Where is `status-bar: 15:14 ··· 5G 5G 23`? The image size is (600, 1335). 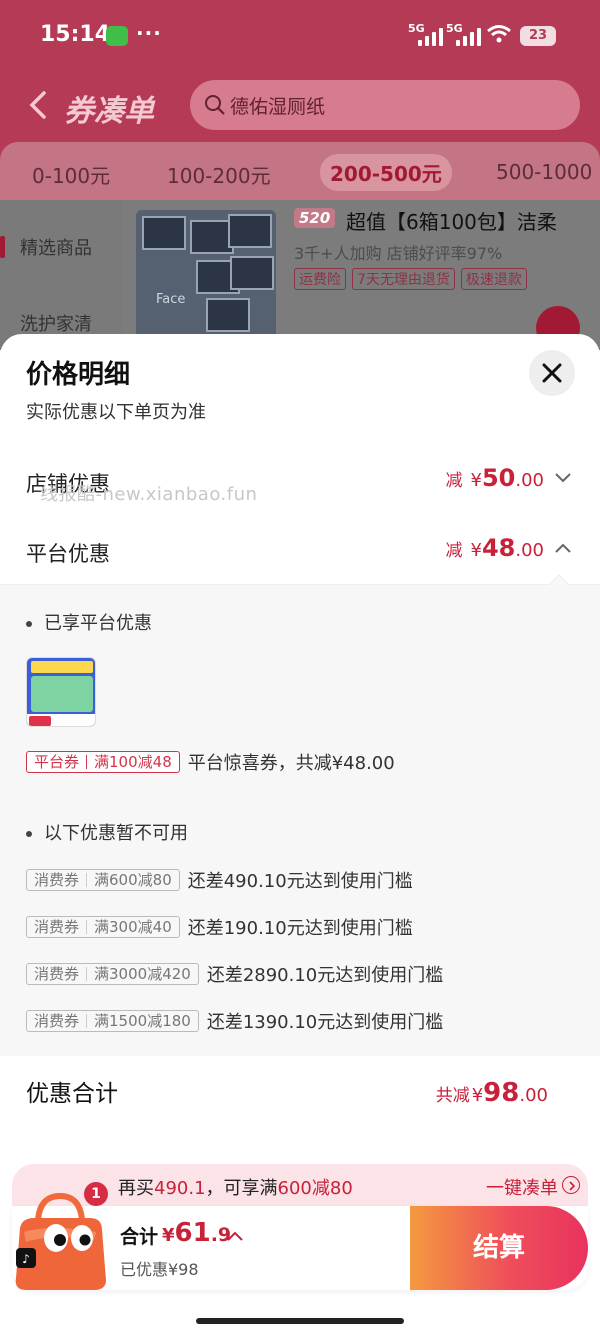
status-bar: 15:14 ··· 5G 5G 23 is located at coordinates (300, 35).